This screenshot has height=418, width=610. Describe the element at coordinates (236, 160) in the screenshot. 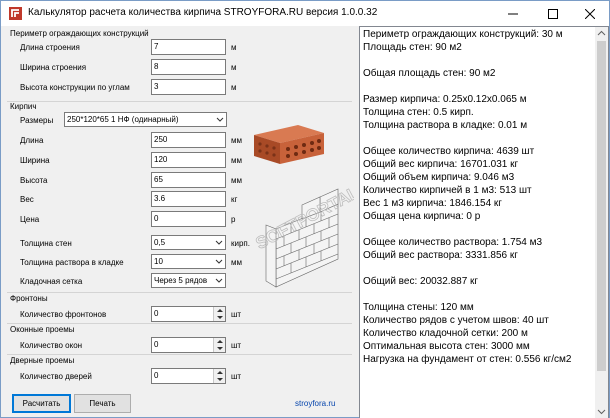

I see `brick-width-unit: мм` at that location.